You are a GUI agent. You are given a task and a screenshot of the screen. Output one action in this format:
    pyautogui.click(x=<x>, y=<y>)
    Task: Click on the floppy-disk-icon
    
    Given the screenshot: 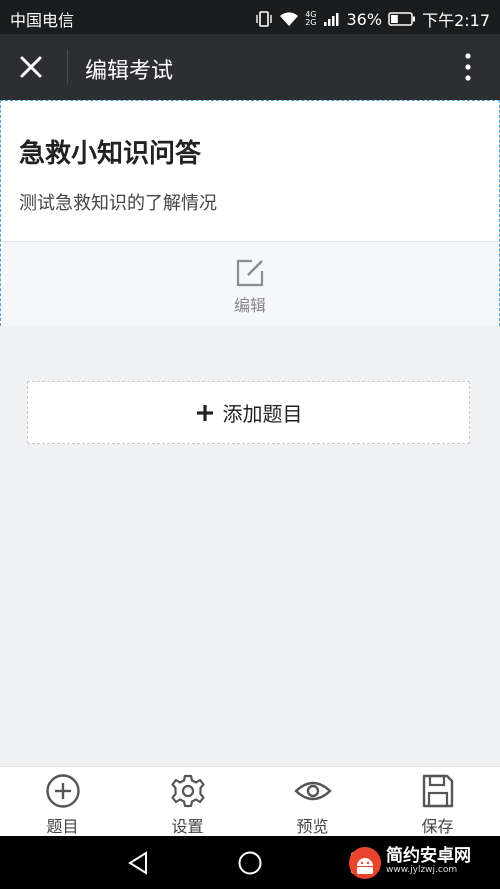 What is the action you would take?
    pyautogui.click(x=437, y=791)
    